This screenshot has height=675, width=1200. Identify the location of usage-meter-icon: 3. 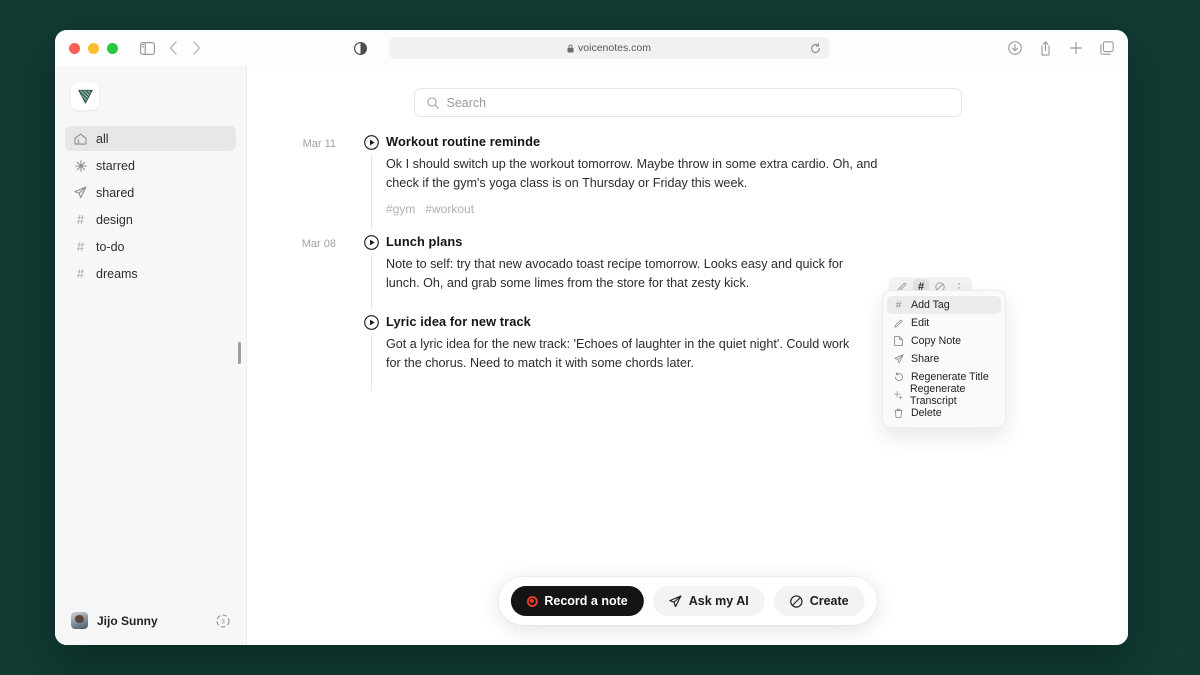
(223, 620).